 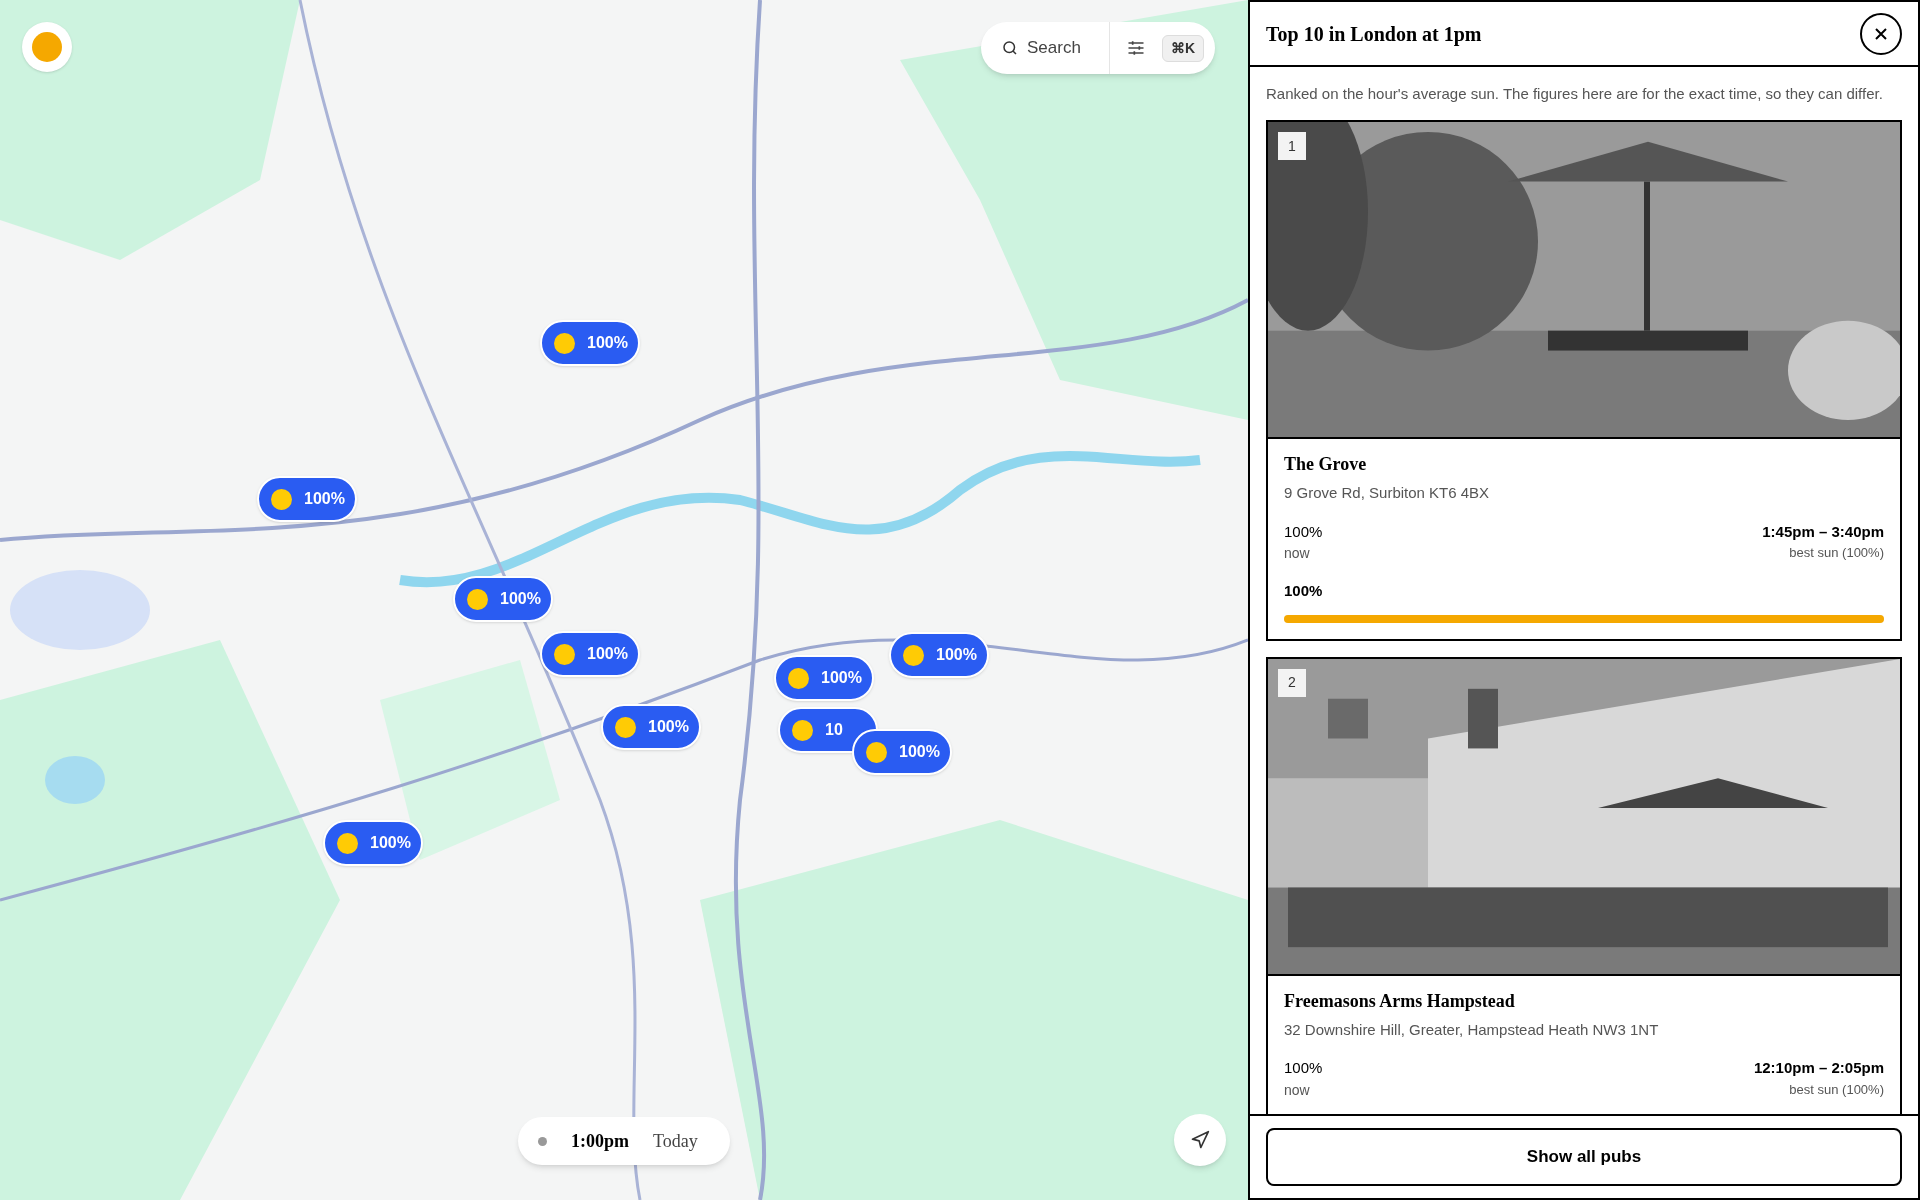 What do you see at coordinates (1010, 48) in the screenshot?
I see `search-icon` at bounding box center [1010, 48].